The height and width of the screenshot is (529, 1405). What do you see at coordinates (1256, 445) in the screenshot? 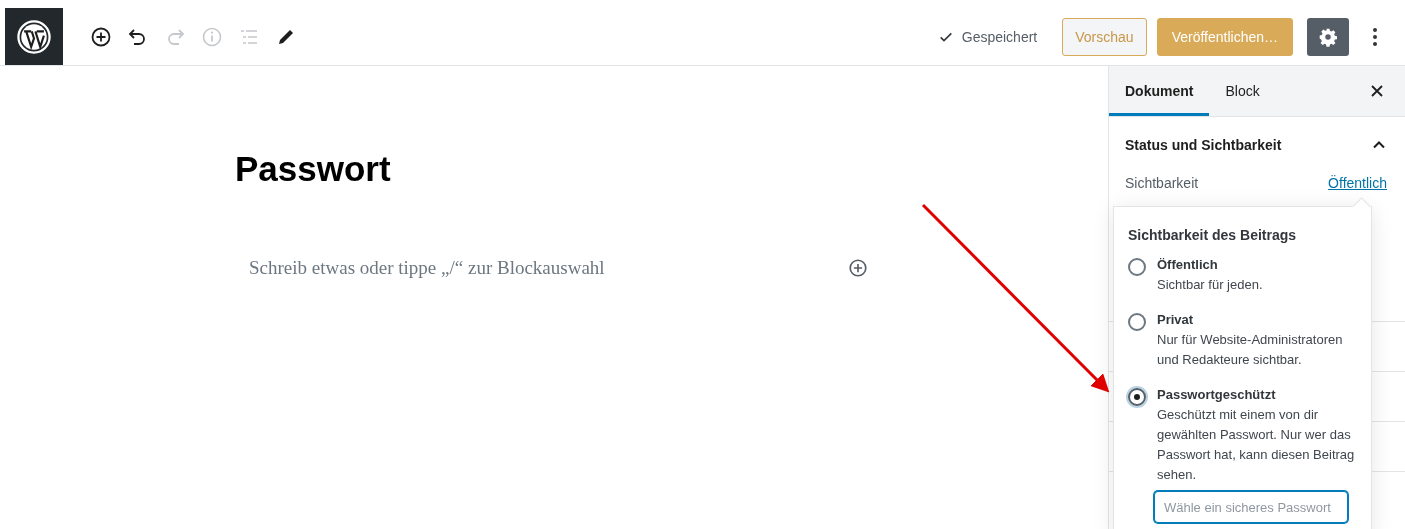
I see `option-description: Geschützt mit einem von dir gewählten Passwort. Nur wer das Passwort hat, kann diesen Beitrag sehen.` at bounding box center [1256, 445].